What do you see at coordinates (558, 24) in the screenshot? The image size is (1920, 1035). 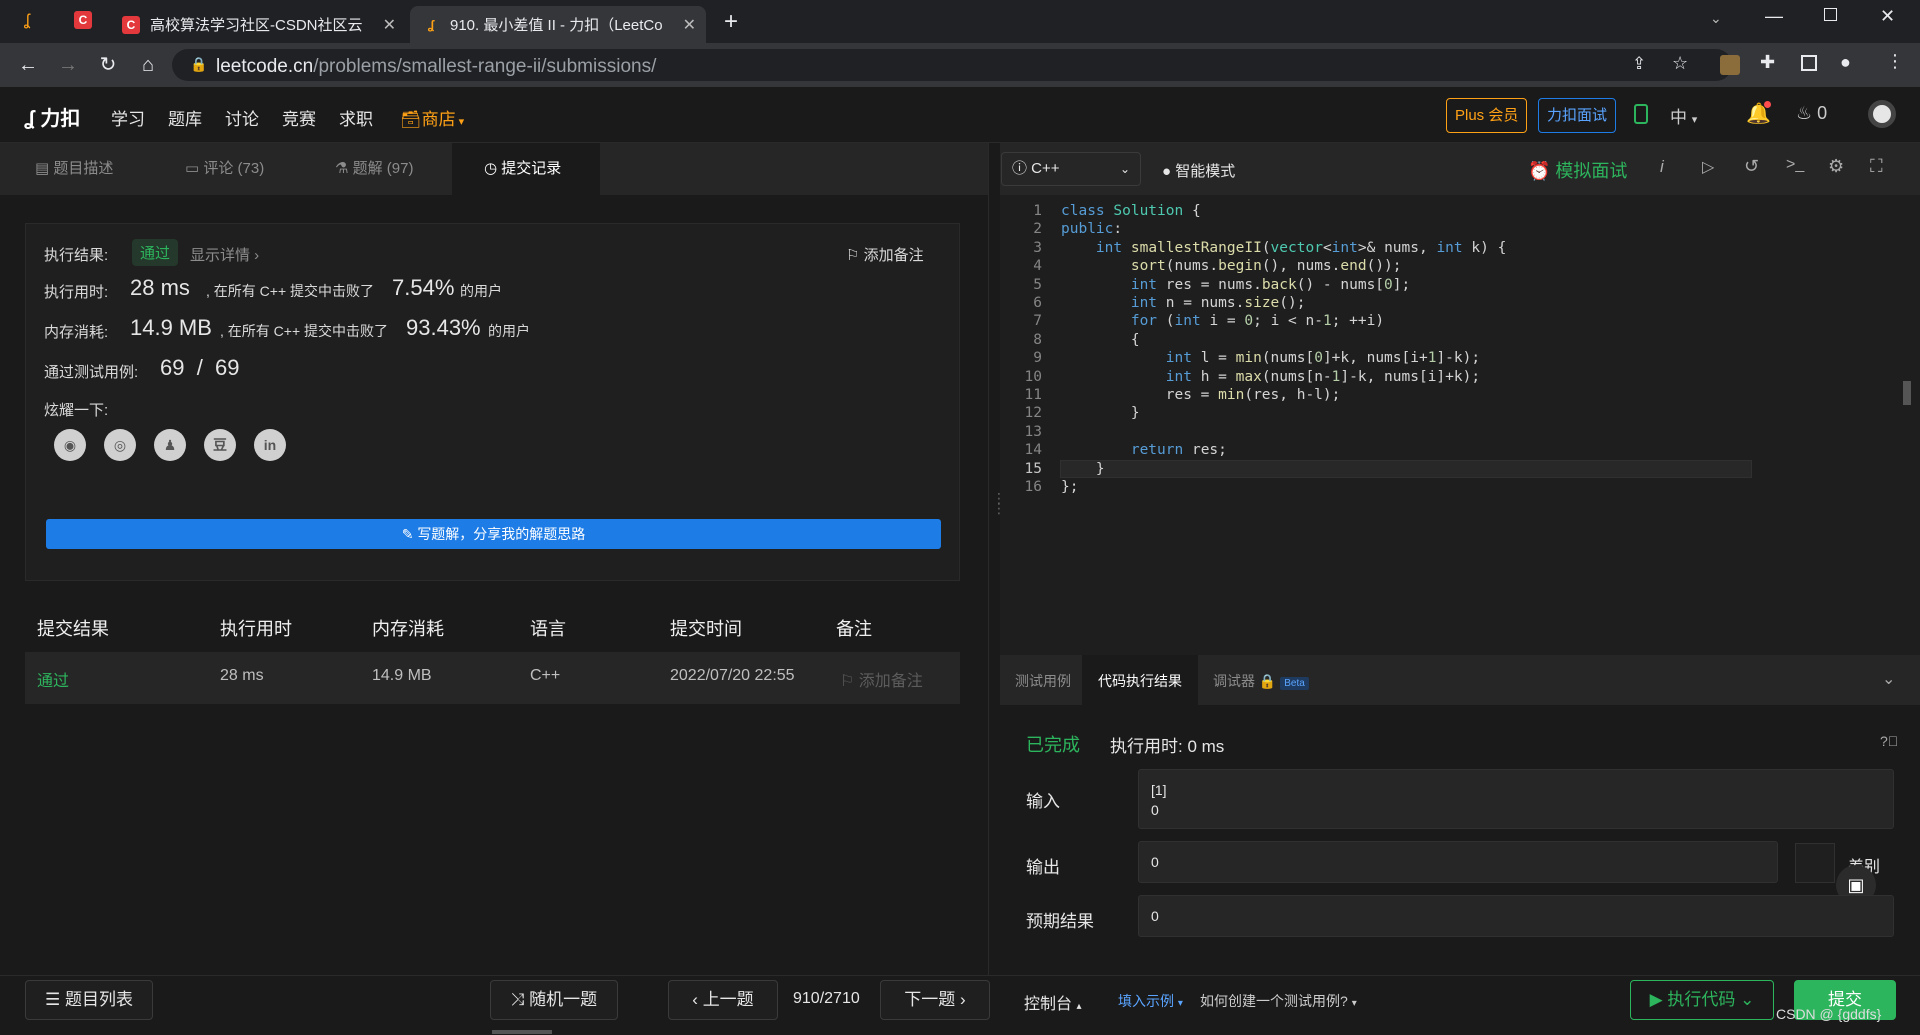 I see `tab-leetcode: ʆ 910. 最小差值 II - 力扣（LeetCo ✕` at bounding box center [558, 24].